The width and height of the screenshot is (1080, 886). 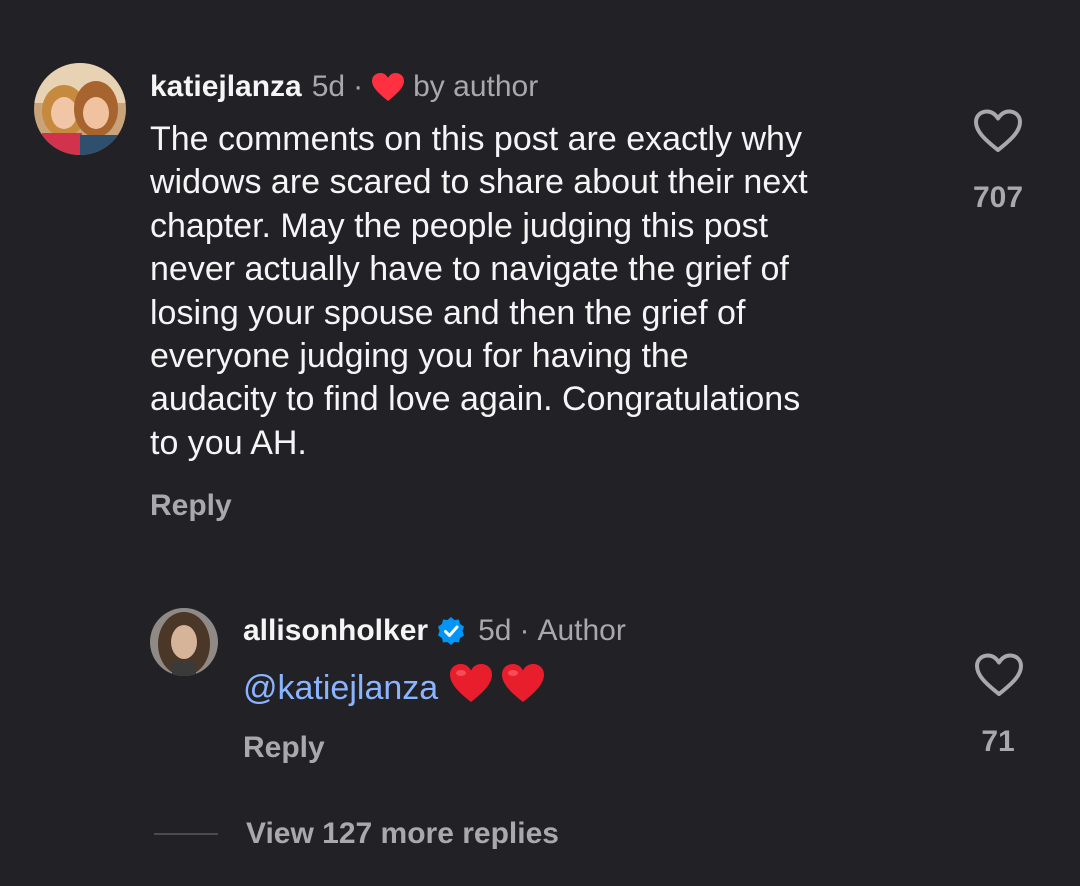 I want to click on reply-mention: @katiejlanza, so click(x=340, y=688).